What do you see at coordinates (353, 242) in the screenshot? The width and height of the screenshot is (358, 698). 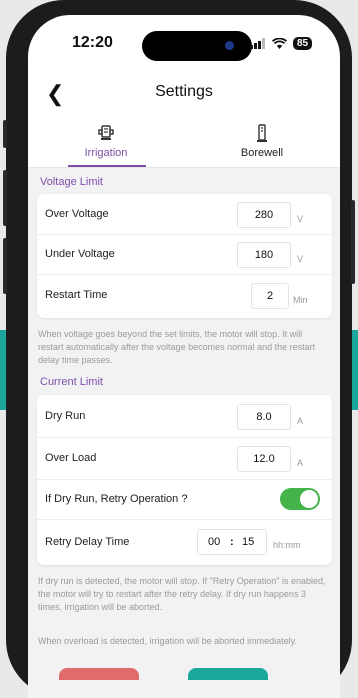 I see `power-button` at bounding box center [353, 242].